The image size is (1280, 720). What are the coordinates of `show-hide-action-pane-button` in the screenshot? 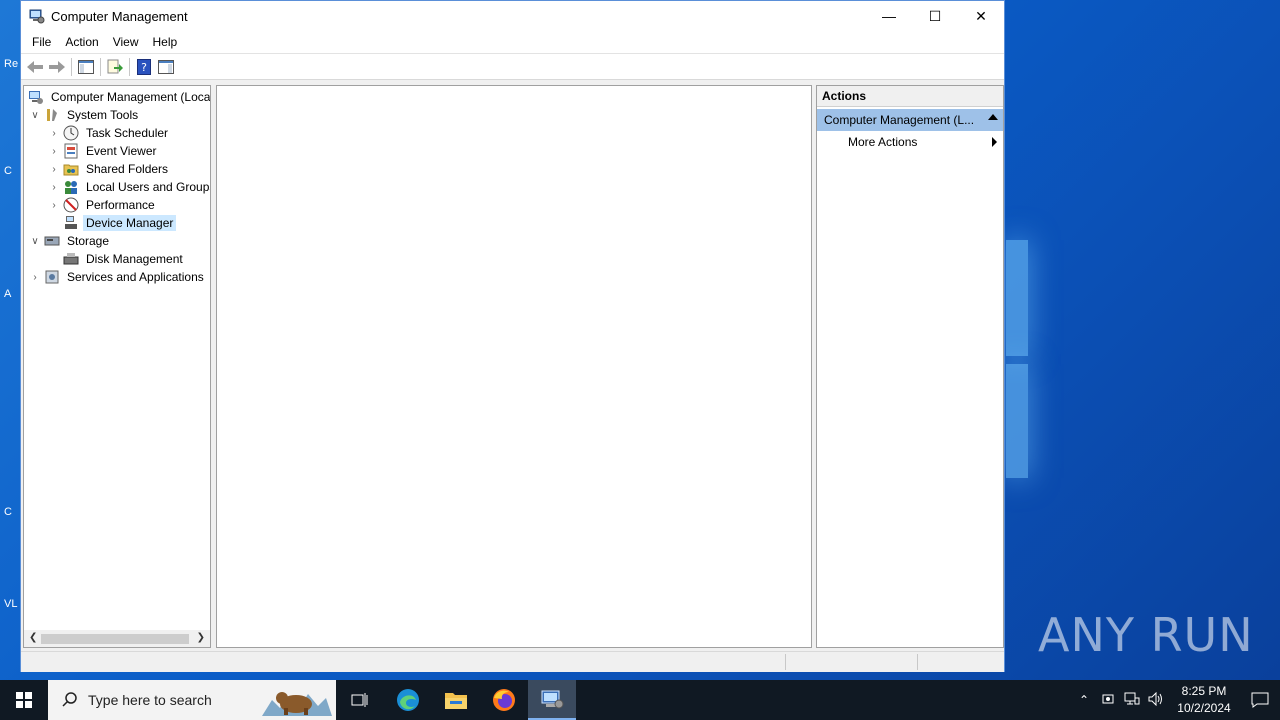 It's located at (166, 67).